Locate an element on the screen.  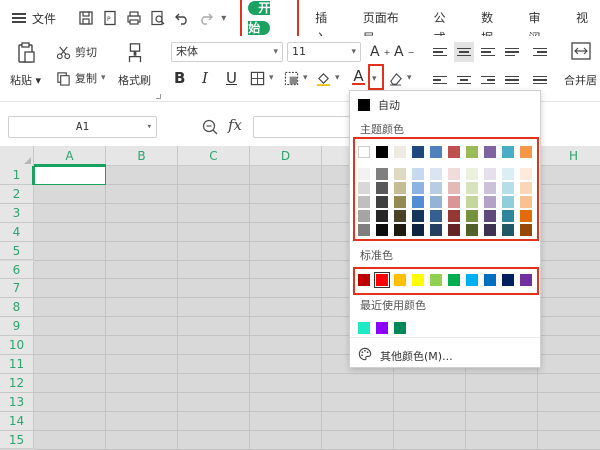
align-justify-top-icon is located at coordinates (512, 52).